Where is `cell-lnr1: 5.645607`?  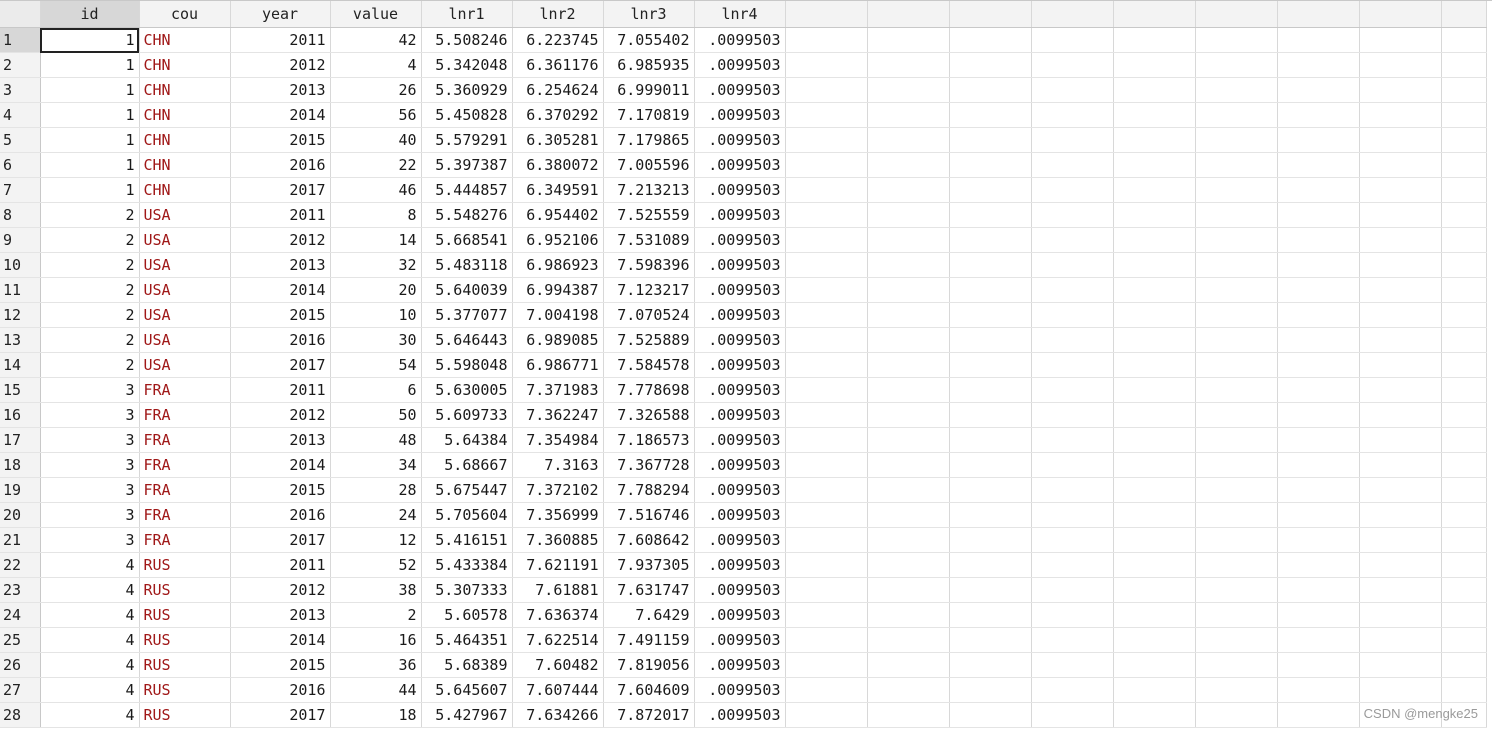
cell-lnr1: 5.645607 is located at coordinates (467, 690).